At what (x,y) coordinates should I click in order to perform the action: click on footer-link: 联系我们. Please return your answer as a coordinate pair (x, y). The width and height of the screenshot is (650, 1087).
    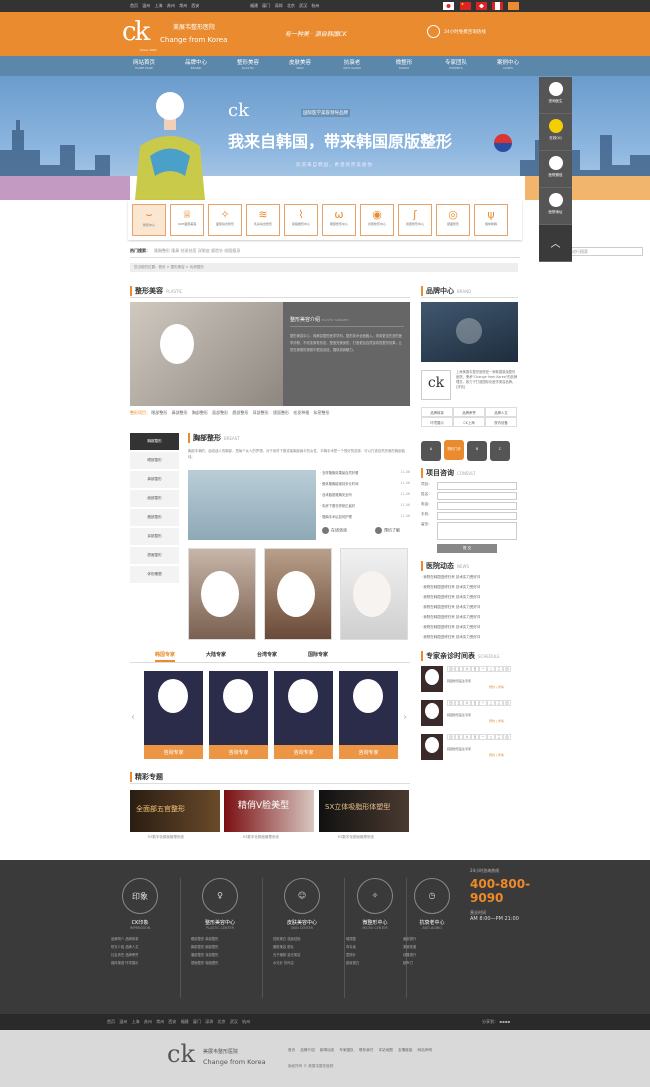
    Looking at the image, I should click on (366, 1050).